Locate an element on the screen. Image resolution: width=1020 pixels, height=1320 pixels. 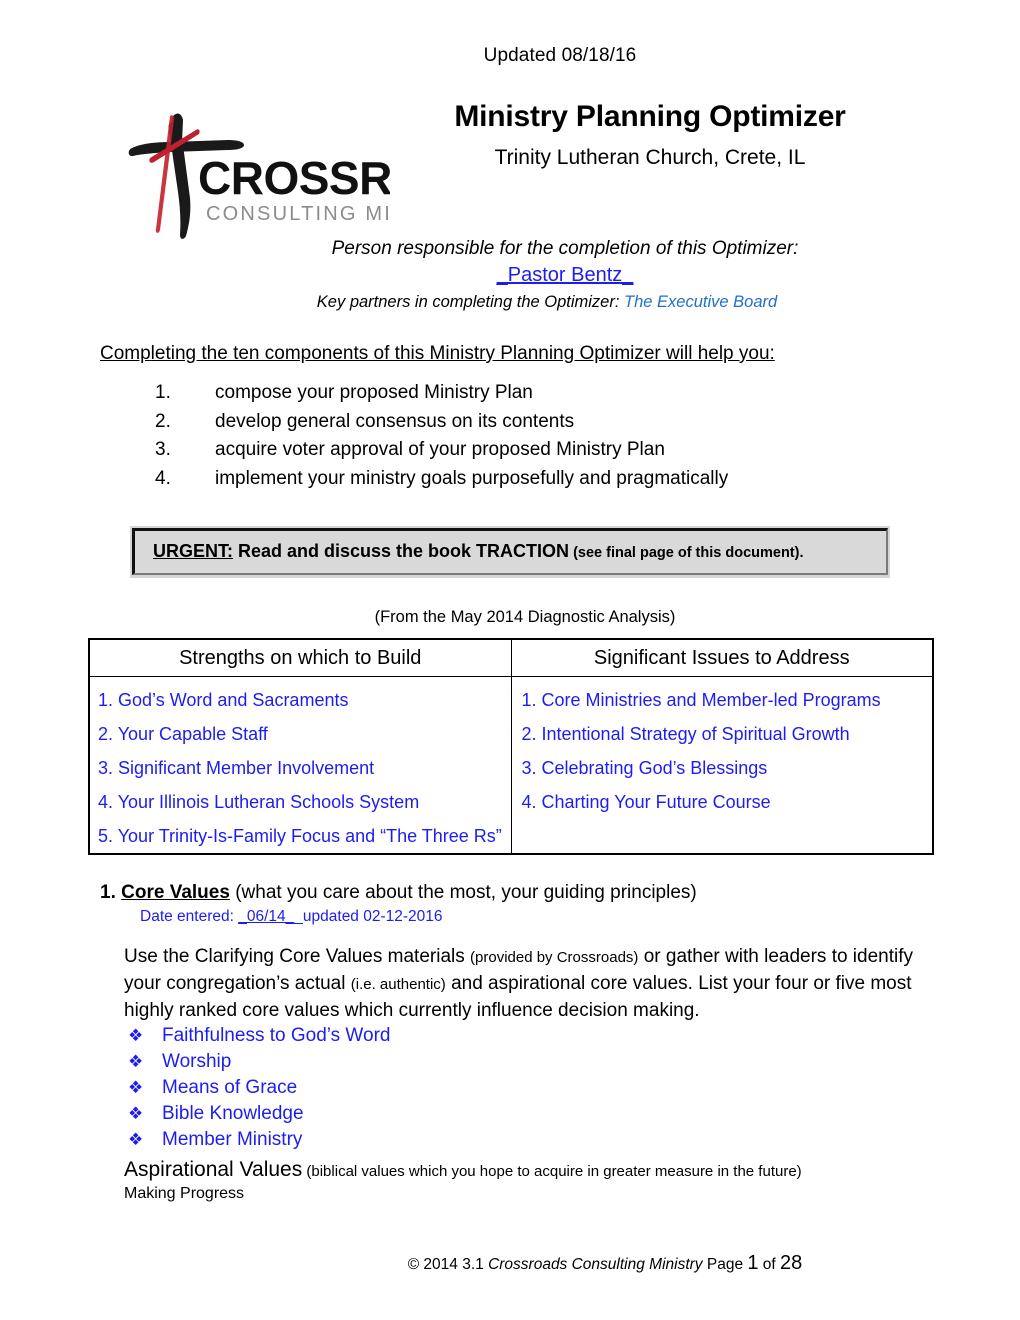
page-title: Ministry Planning Optimizer is located at coordinates (650, 116).